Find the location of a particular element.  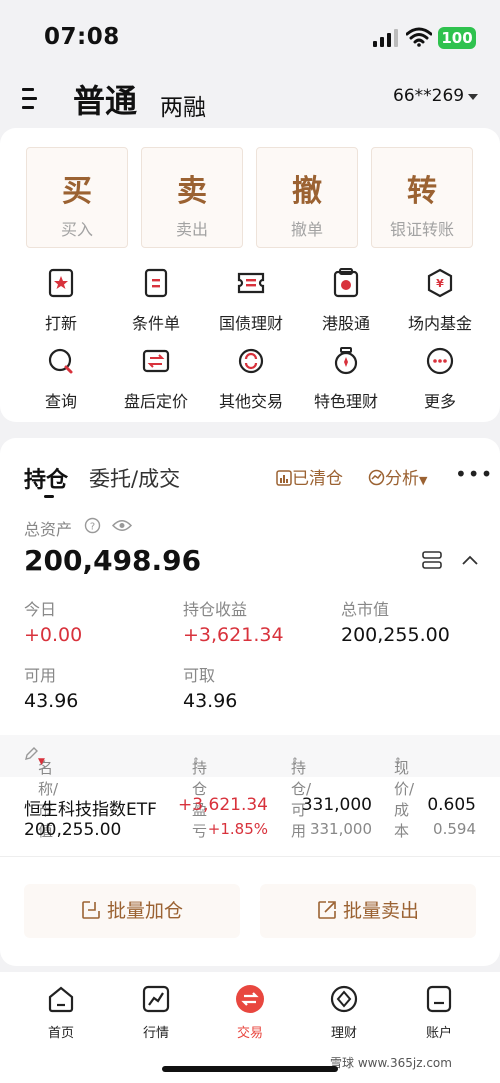

func-featured-finance-label: 特色理财 is located at coordinates (345, 401).